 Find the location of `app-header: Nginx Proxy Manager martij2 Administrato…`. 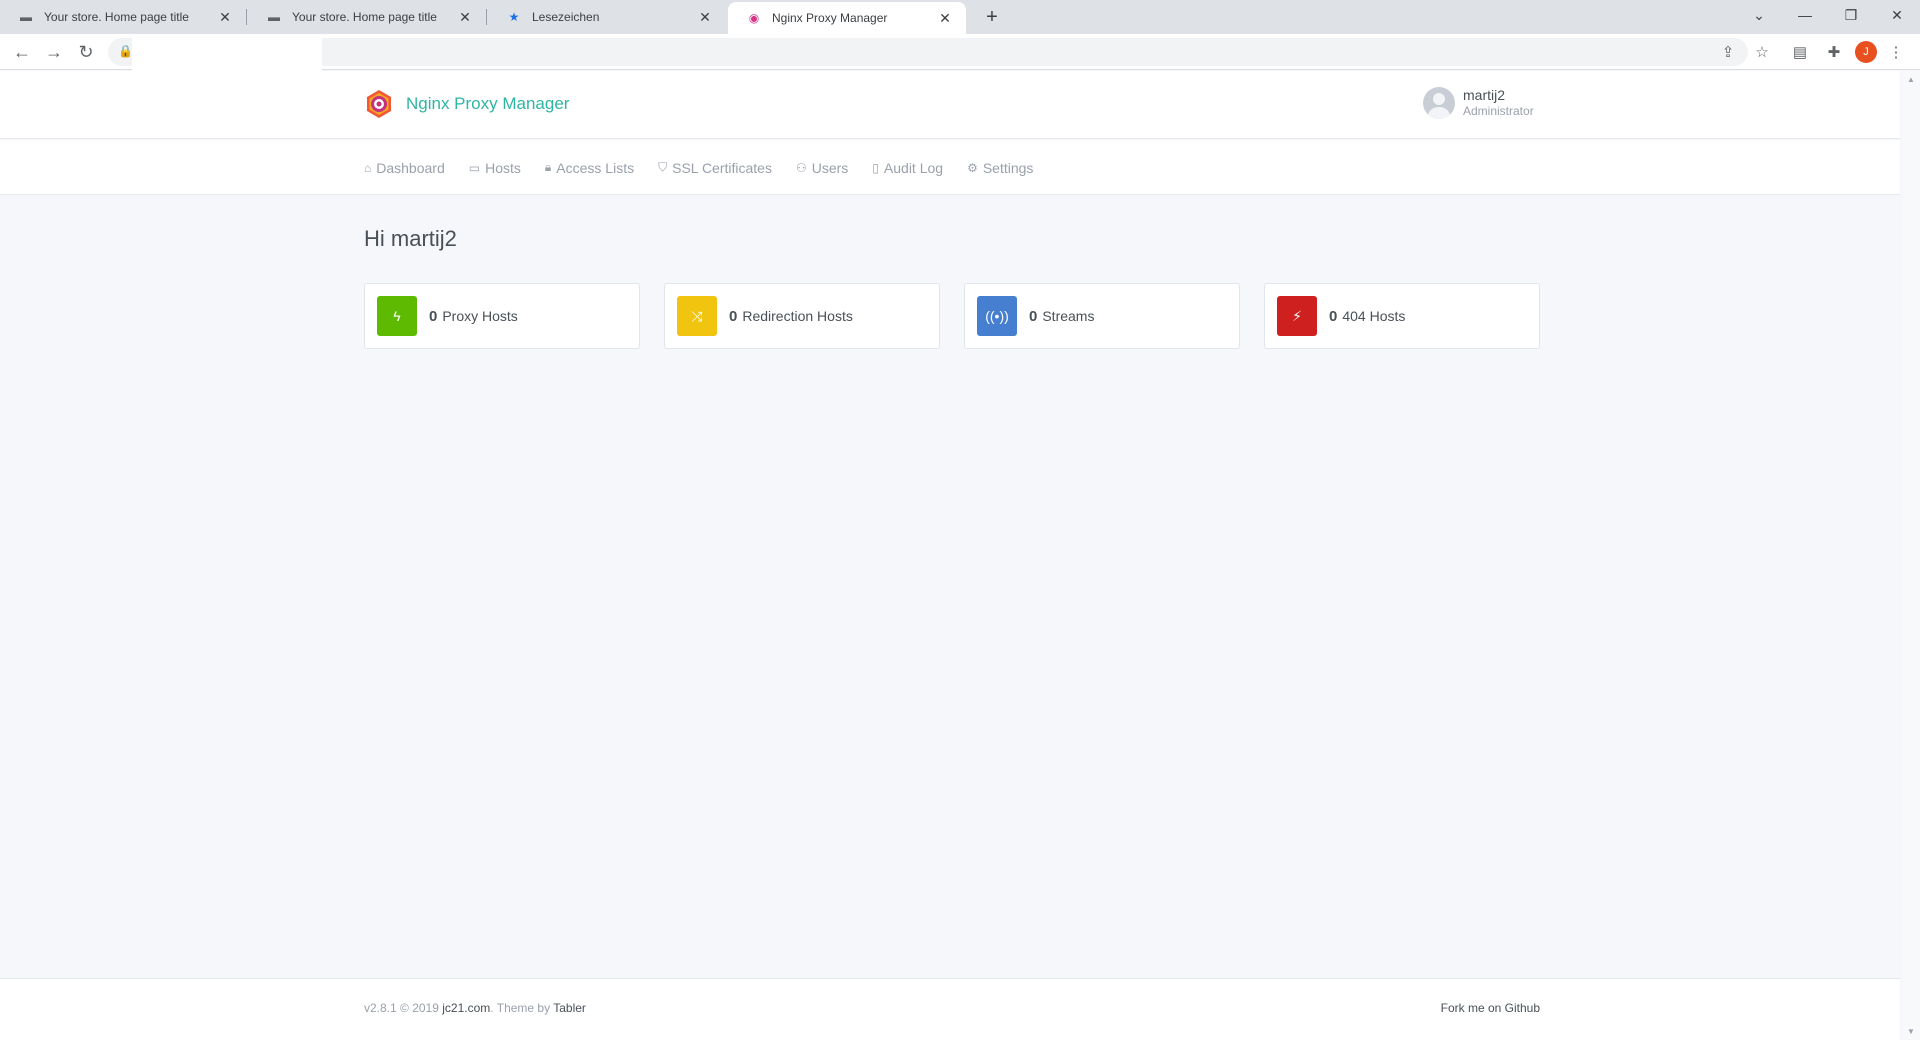

app-header: Nginx Proxy Manager martij2 Administrato… is located at coordinates (950, 105).